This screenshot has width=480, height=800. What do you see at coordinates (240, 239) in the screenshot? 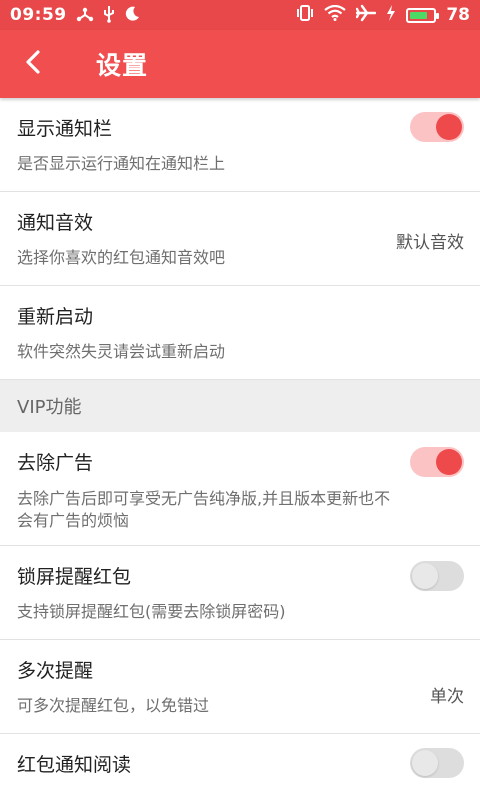
I see `setting-notification-sound: 通知音效 选择你喜欢的红包通知音效吧 默认音效` at bounding box center [240, 239].